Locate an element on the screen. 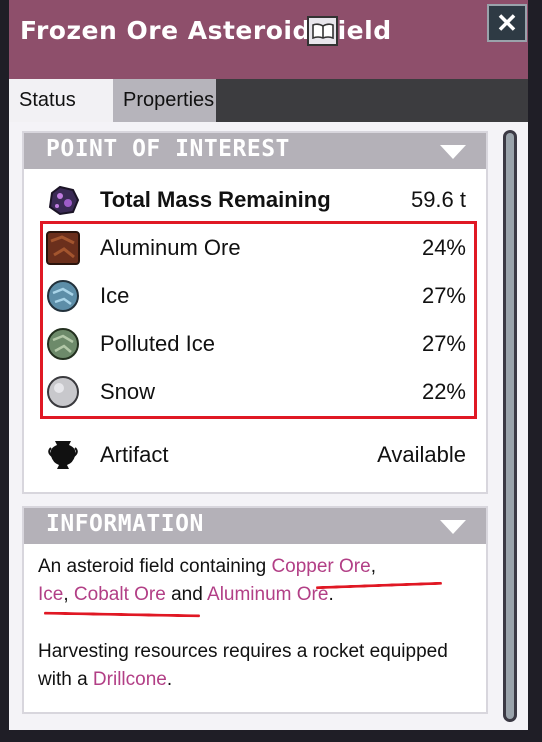 The image size is (542, 742). asteroid-icon is located at coordinates (63, 200).